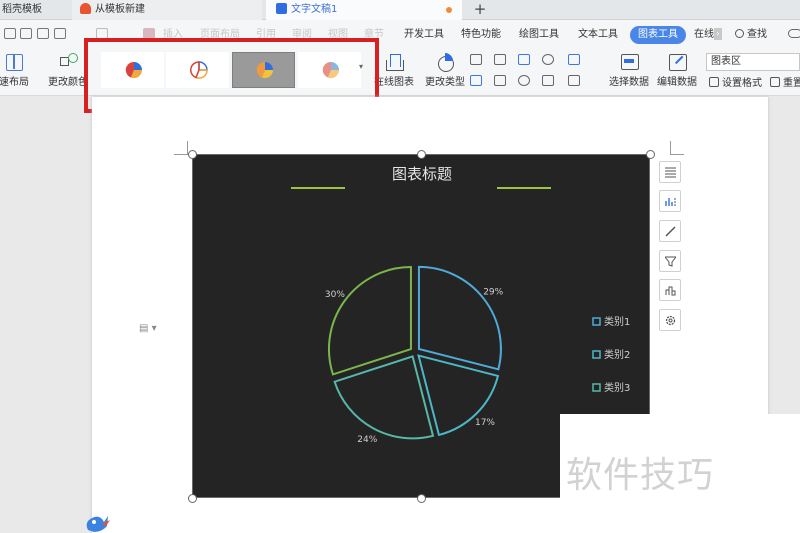 This screenshot has width=800, height=533. I want to click on chart-style-gallery: ▾, so click(233, 69).